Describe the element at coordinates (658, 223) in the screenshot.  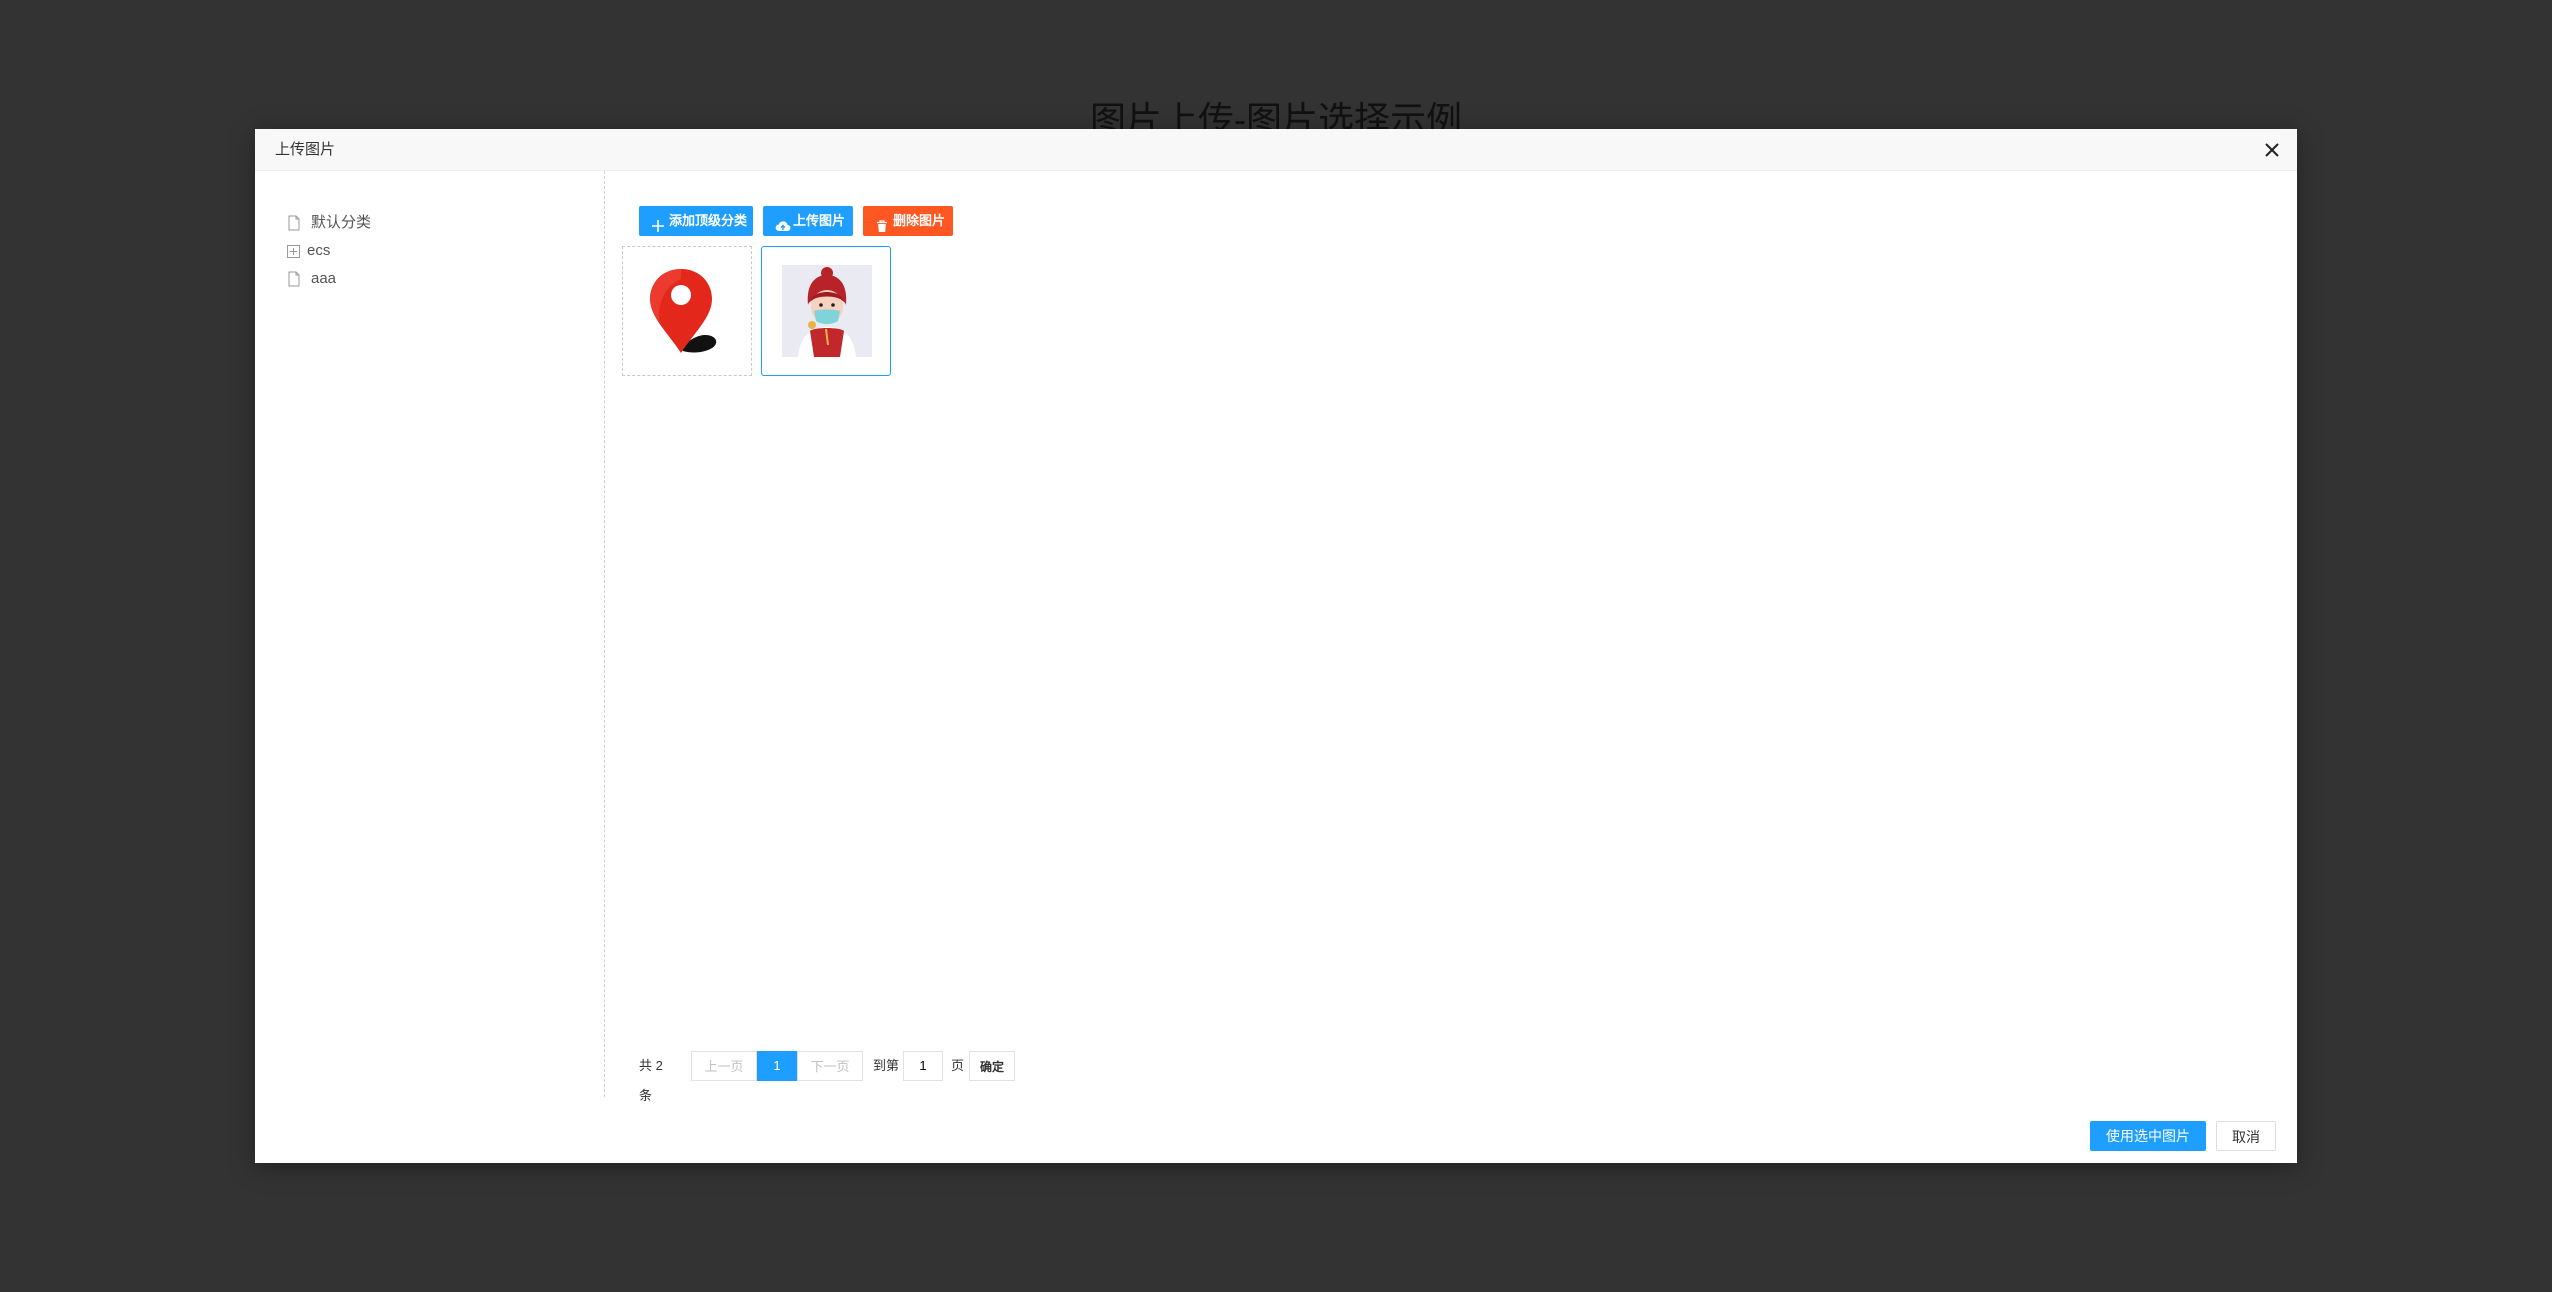
I see `plus-icon` at that location.